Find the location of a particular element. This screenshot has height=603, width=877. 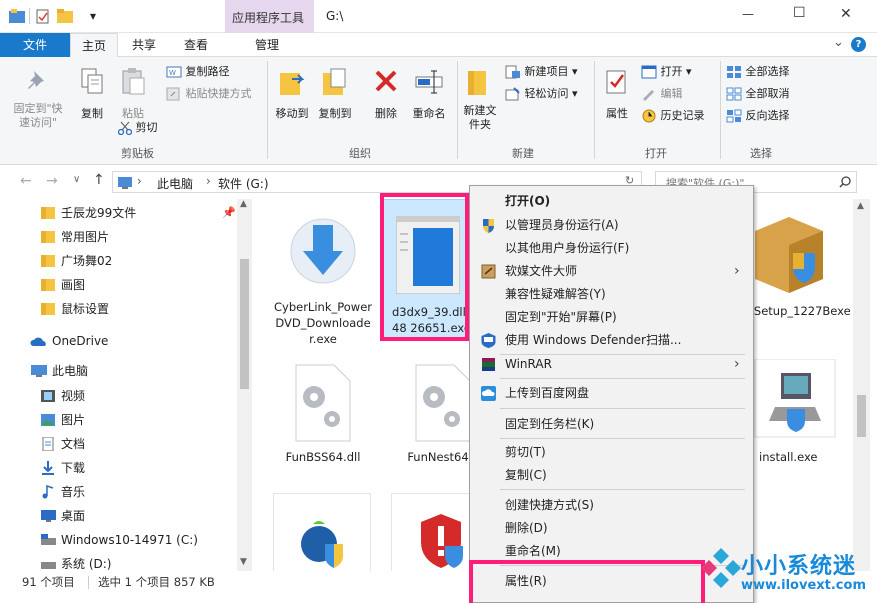

minimize-button: — is located at coordinates (748, 14).